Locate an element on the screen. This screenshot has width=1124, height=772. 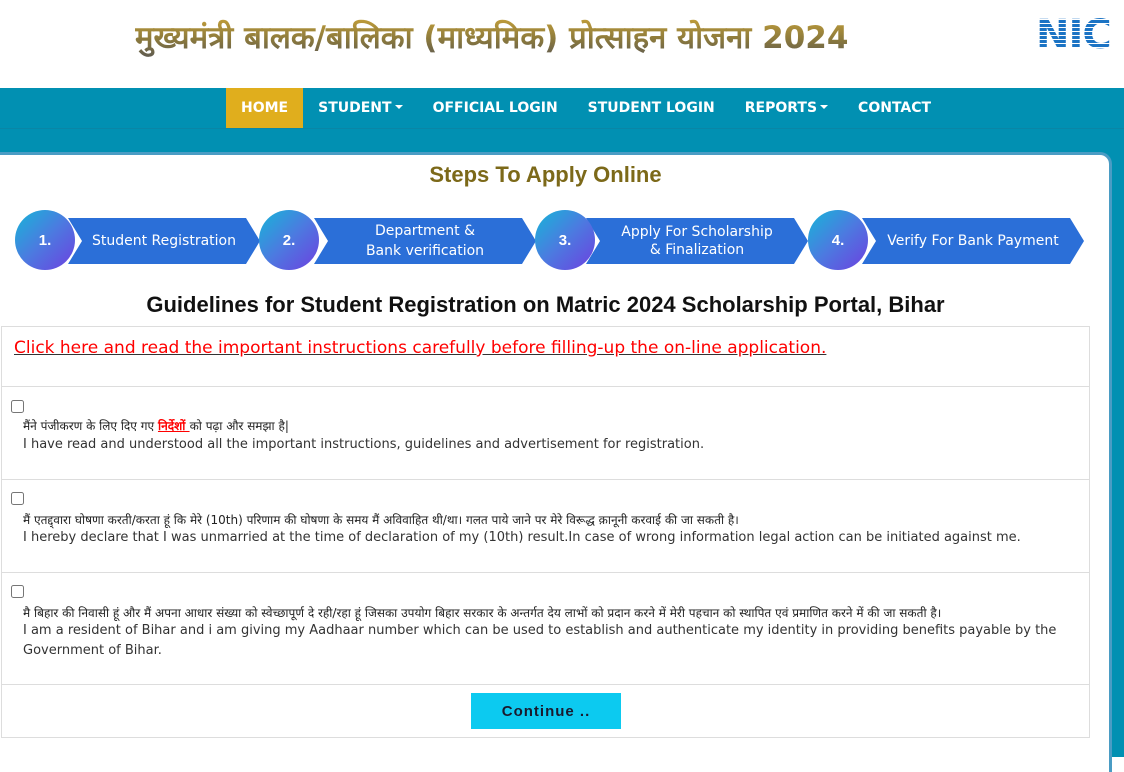
nav-student-dropdown: STUDENT is located at coordinates (360, 108).